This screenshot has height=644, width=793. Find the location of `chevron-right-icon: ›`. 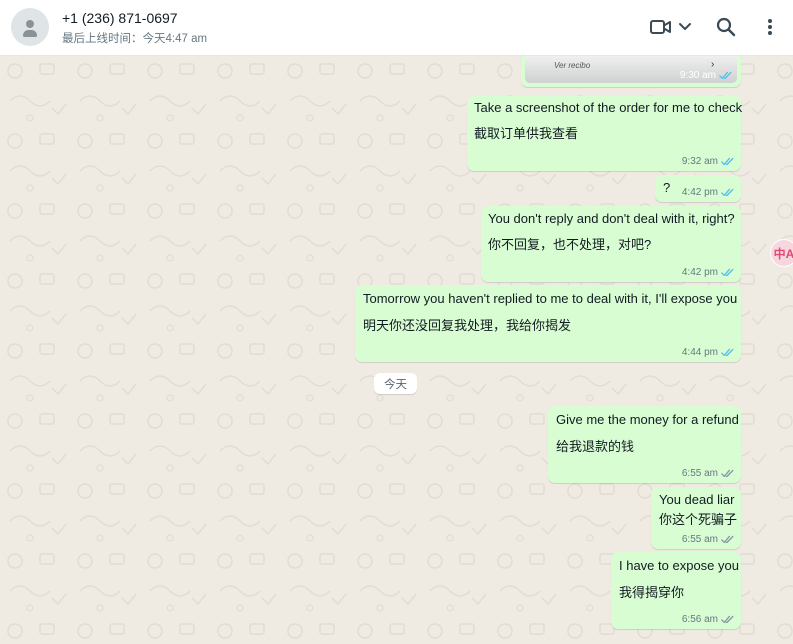

chevron-right-icon: › is located at coordinates (713, 64).